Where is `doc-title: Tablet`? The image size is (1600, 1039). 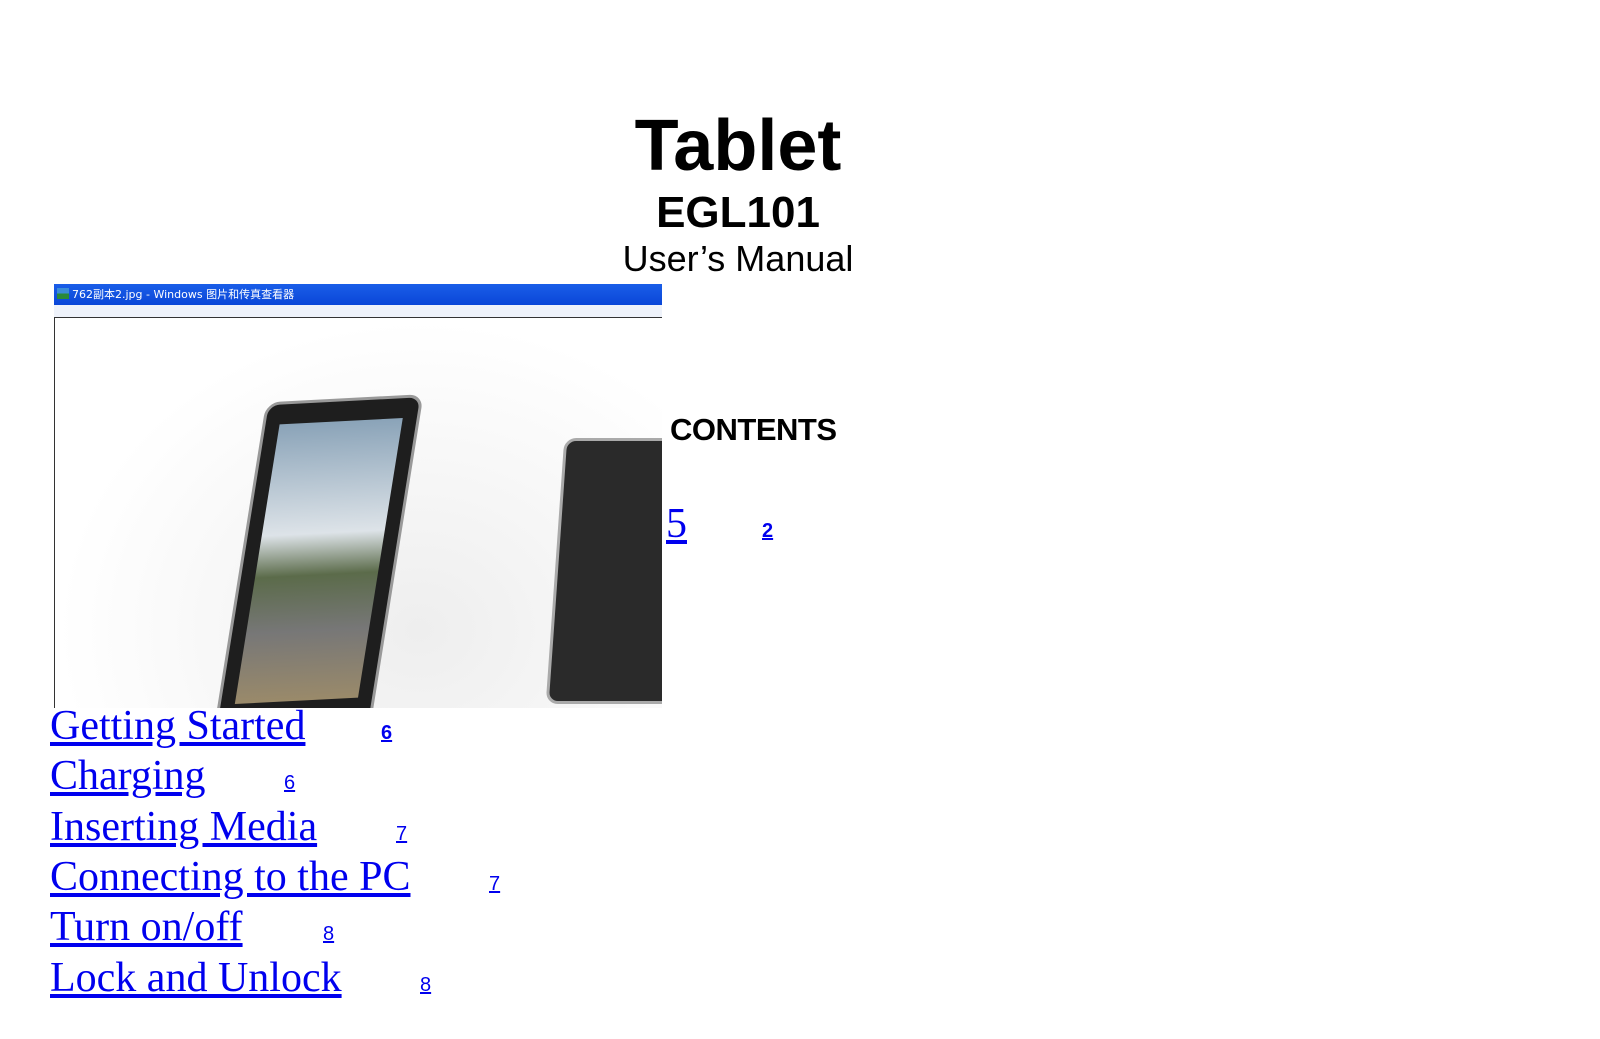 doc-title: Tablet is located at coordinates (738, 146).